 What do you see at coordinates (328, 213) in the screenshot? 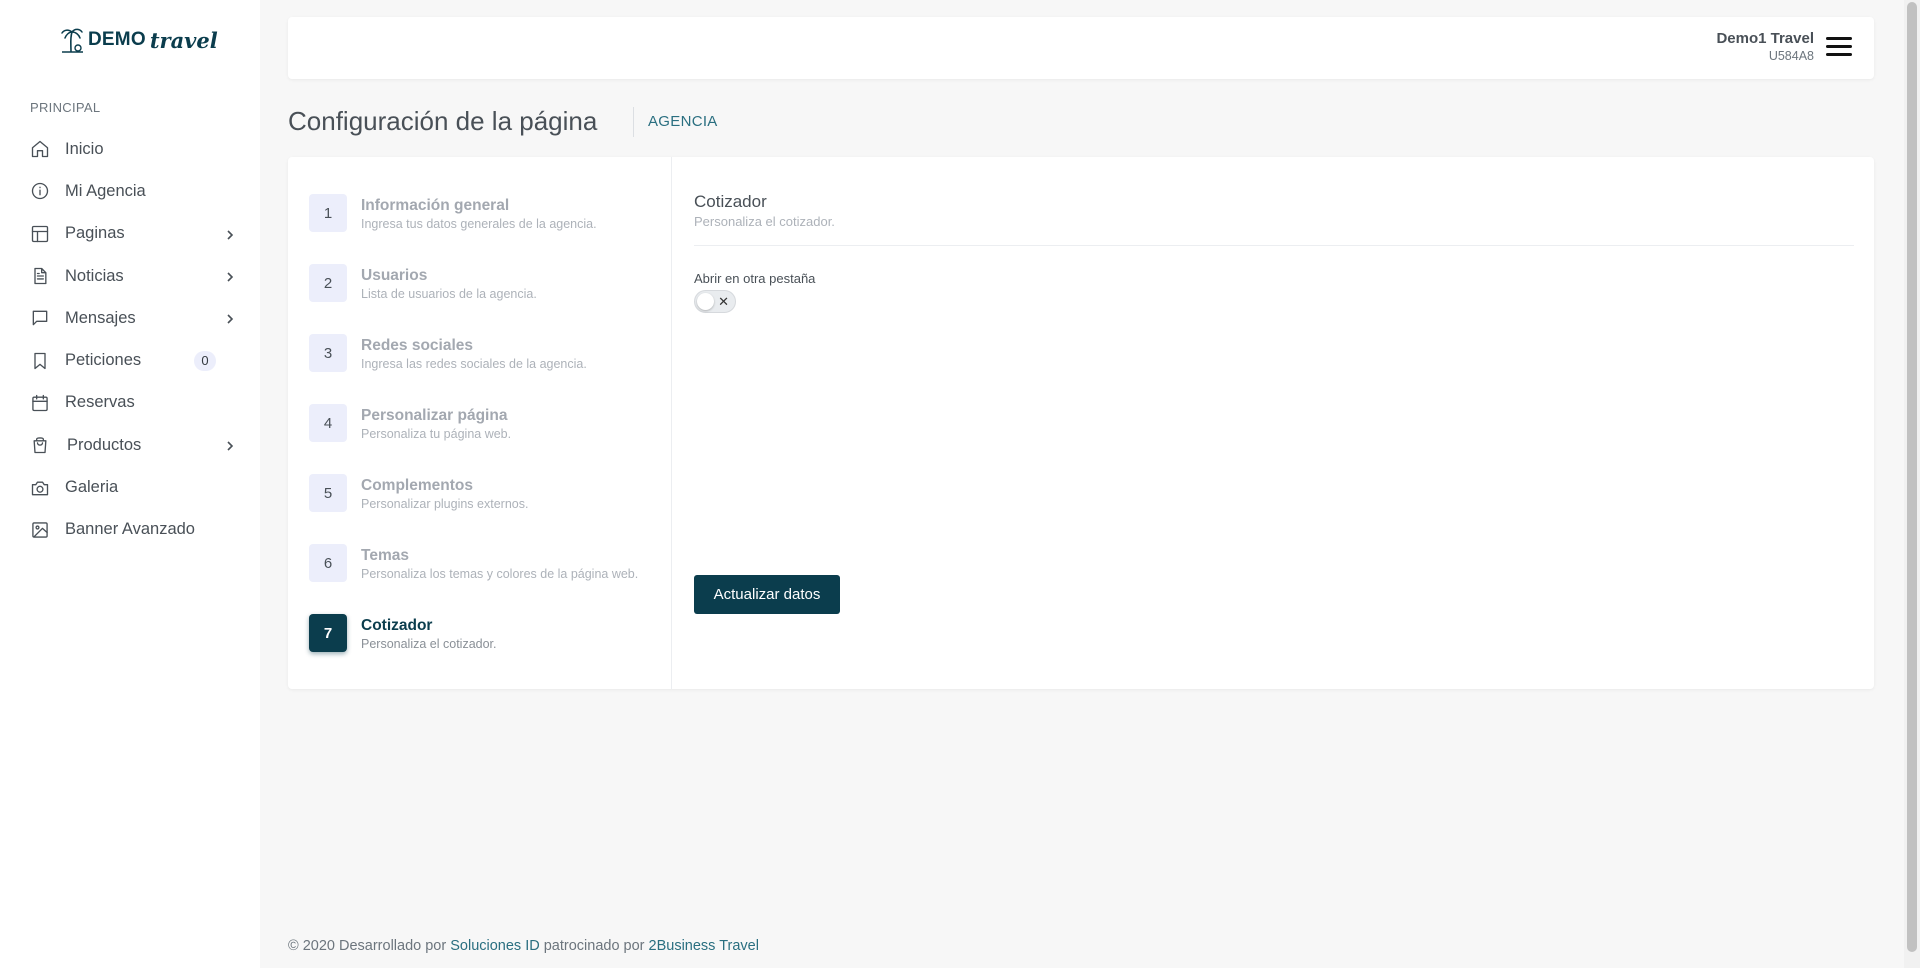
I see `step-number: 1` at bounding box center [328, 213].